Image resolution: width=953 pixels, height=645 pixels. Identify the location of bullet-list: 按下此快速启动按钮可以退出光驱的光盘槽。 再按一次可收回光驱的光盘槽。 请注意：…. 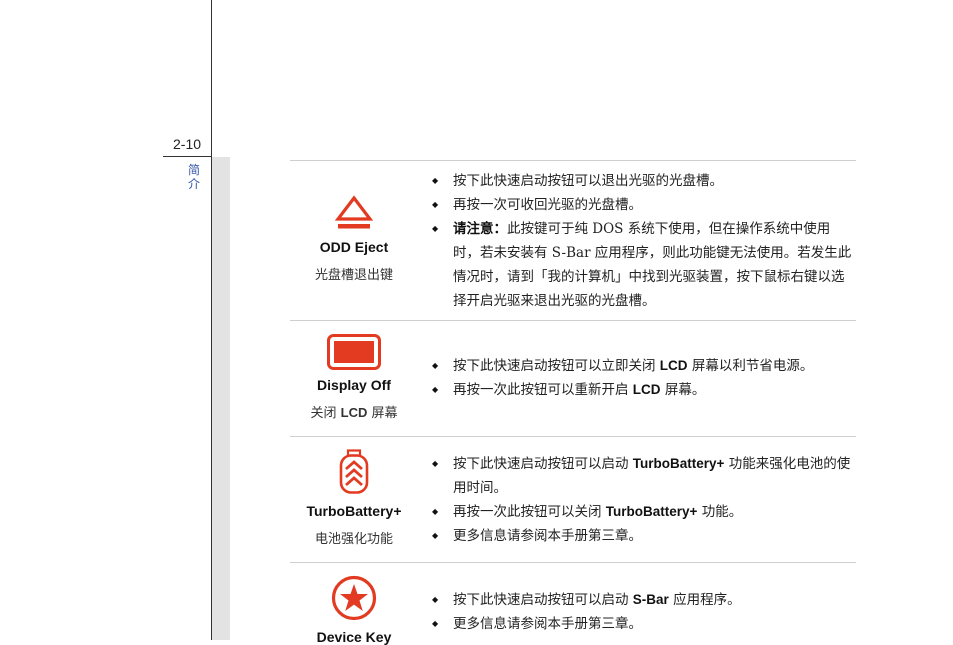
(642, 241).